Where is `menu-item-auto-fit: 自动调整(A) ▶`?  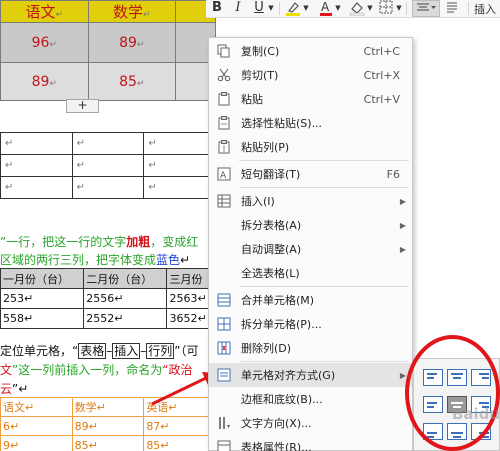
menu-item-auto-fit: 自动调整(A) ▶ is located at coordinates (310, 249).